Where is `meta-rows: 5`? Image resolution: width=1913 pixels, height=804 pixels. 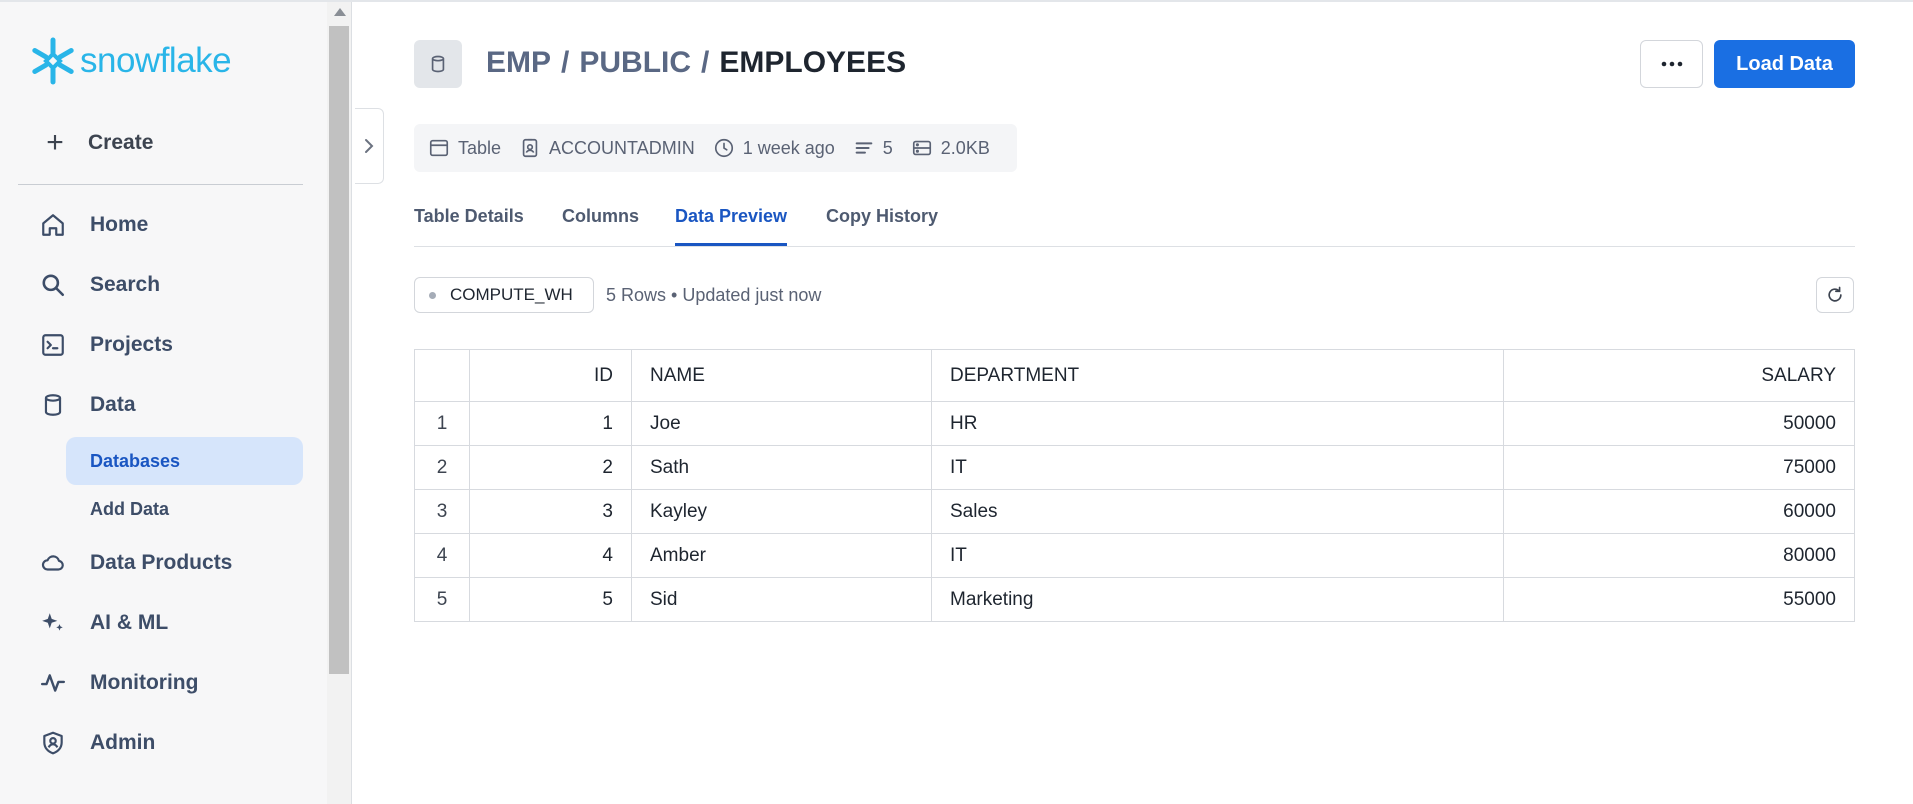
meta-rows: 5 is located at coordinates (873, 148).